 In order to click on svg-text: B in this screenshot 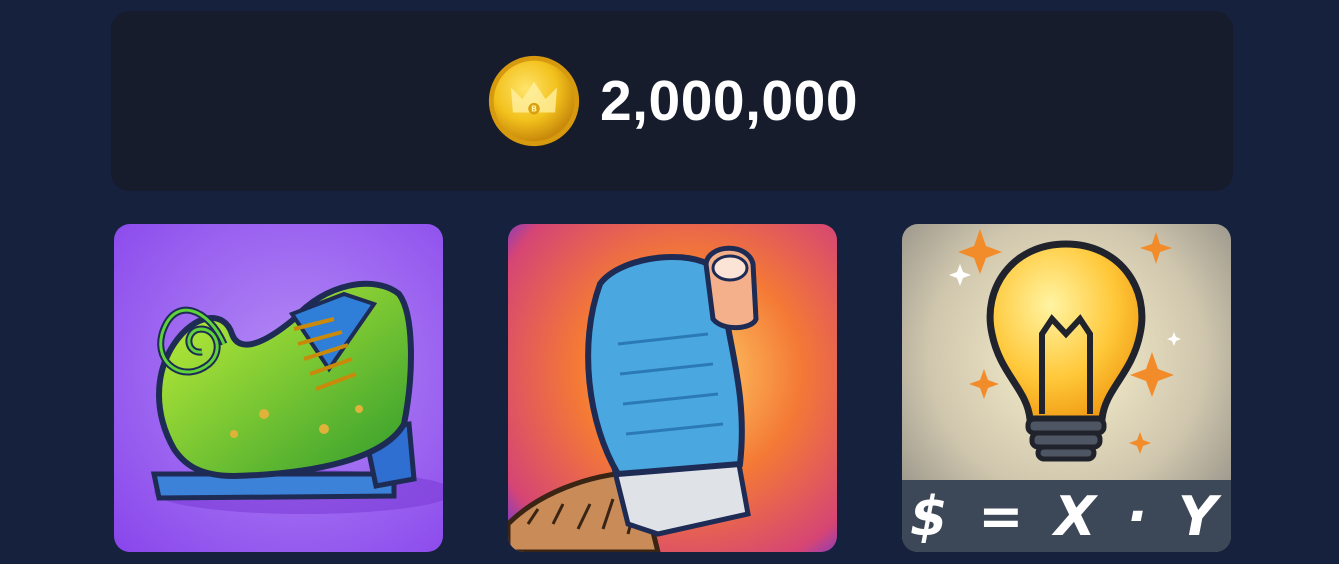, I will do `click(534, 109)`.